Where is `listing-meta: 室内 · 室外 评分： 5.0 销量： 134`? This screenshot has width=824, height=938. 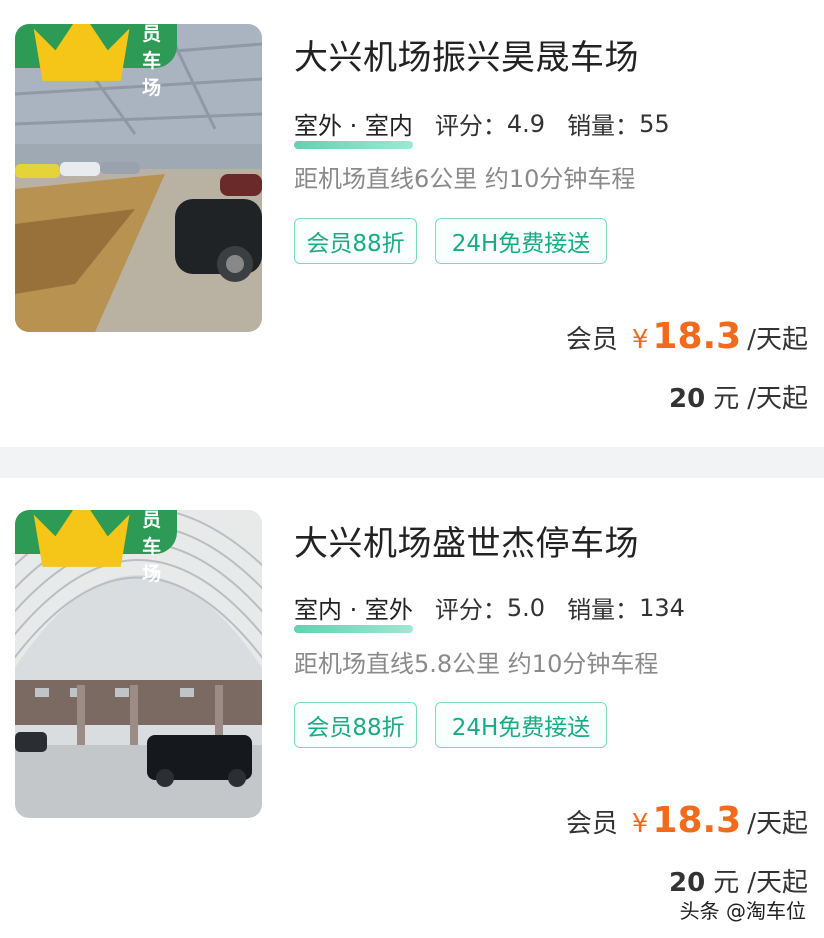 listing-meta: 室内 · 室外 评分： 5.0 销量： 134 is located at coordinates (489, 611).